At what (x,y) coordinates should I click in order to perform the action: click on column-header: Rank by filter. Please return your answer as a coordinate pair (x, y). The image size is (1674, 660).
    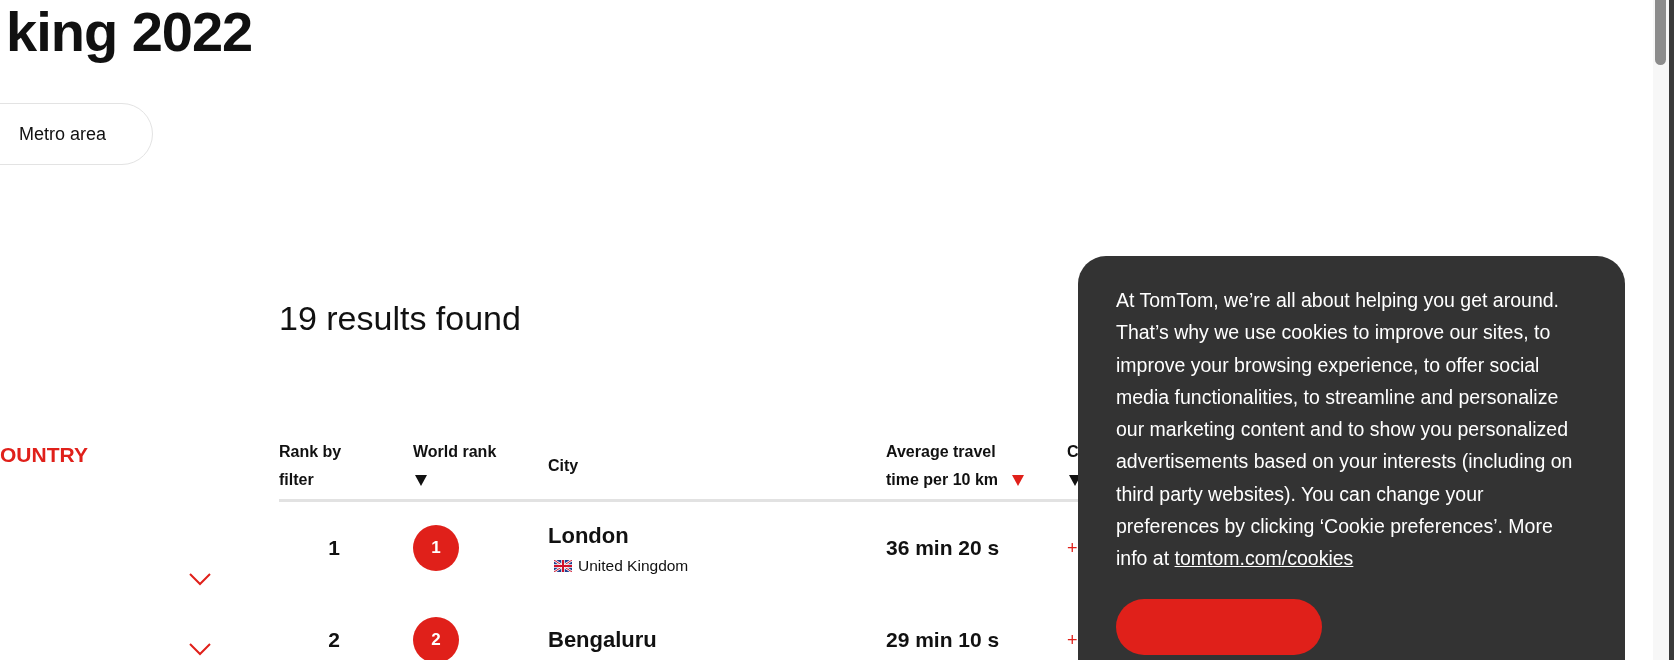
    Looking at the image, I should click on (319, 465).